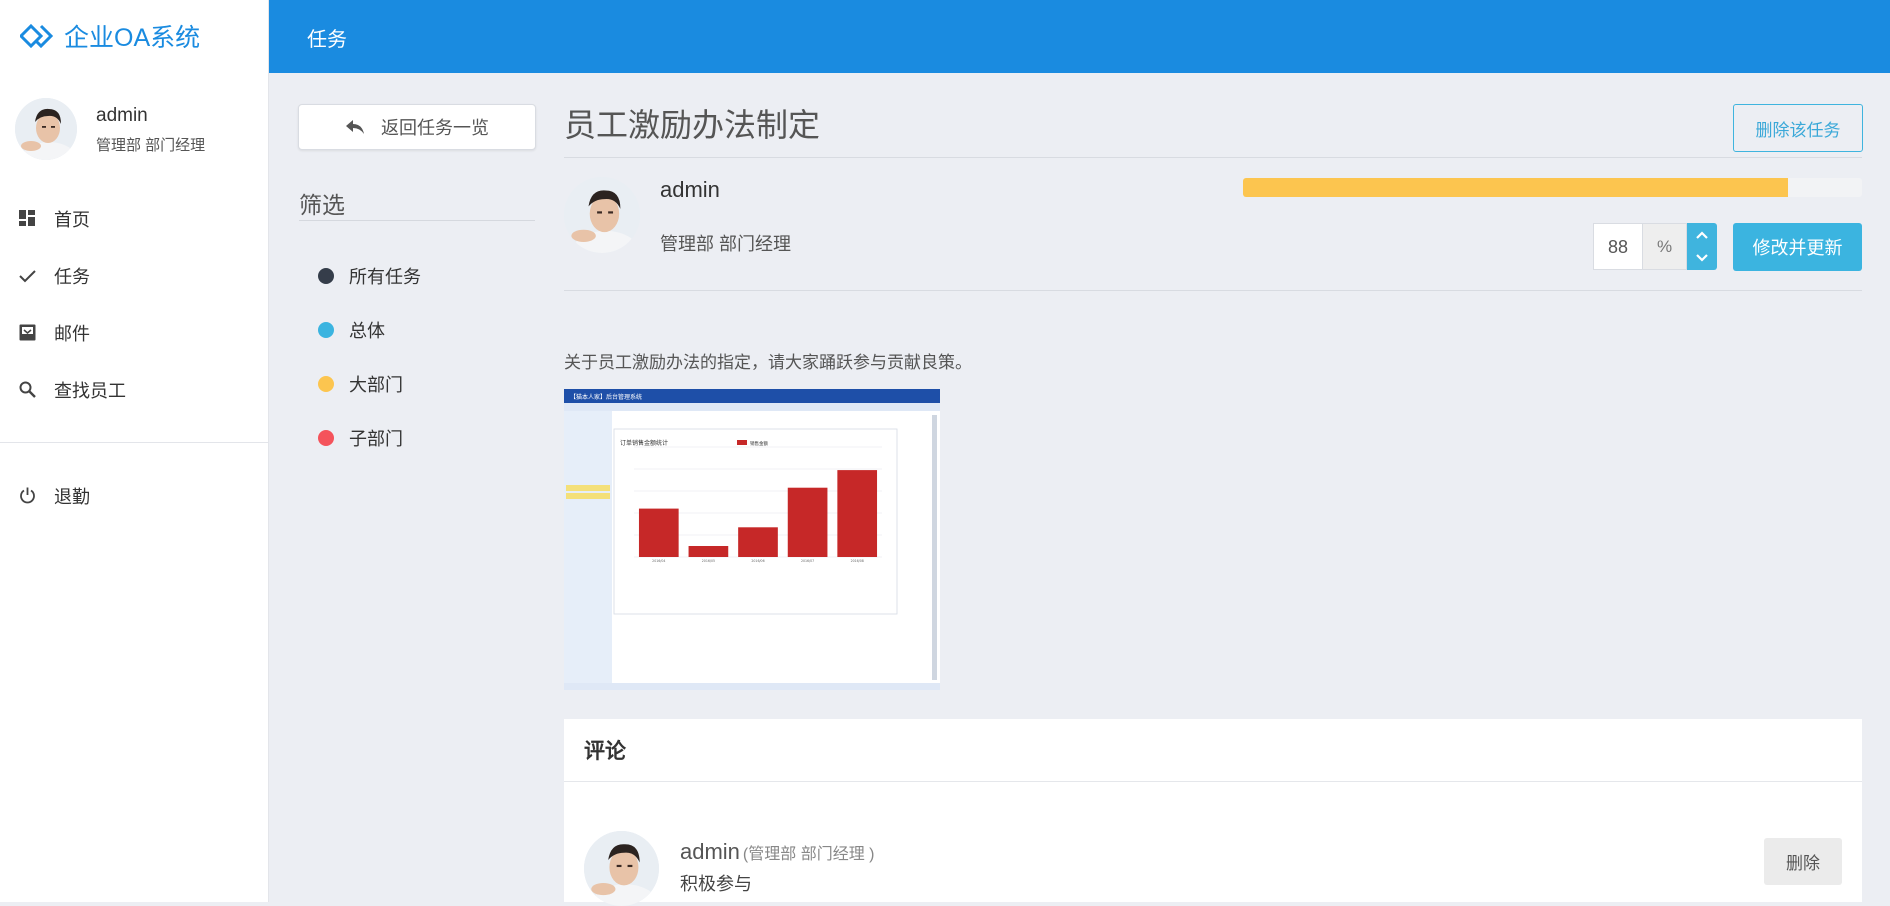 The height and width of the screenshot is (906, 1890). I want to click on sidebar-item-label: 任务, so click(72, 276).